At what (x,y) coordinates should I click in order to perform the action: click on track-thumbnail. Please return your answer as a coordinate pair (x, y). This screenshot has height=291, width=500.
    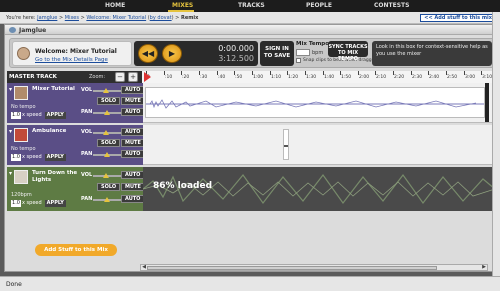
    Looking at the image, I should click on (21, 135).